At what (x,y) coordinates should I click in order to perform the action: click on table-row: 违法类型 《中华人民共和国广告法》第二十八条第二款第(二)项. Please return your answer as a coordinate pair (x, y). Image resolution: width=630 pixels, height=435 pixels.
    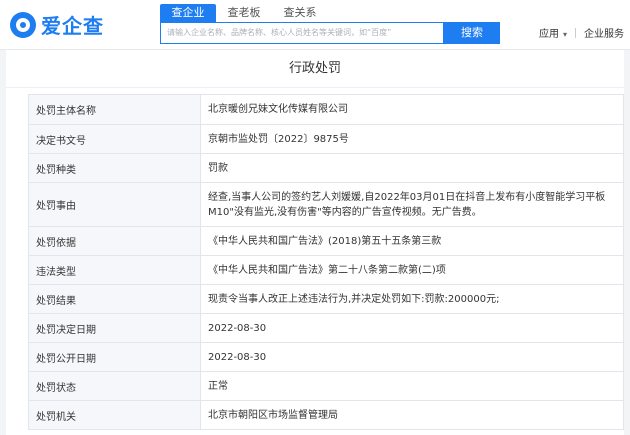
    Looking at the image, I should click on (326, 270).